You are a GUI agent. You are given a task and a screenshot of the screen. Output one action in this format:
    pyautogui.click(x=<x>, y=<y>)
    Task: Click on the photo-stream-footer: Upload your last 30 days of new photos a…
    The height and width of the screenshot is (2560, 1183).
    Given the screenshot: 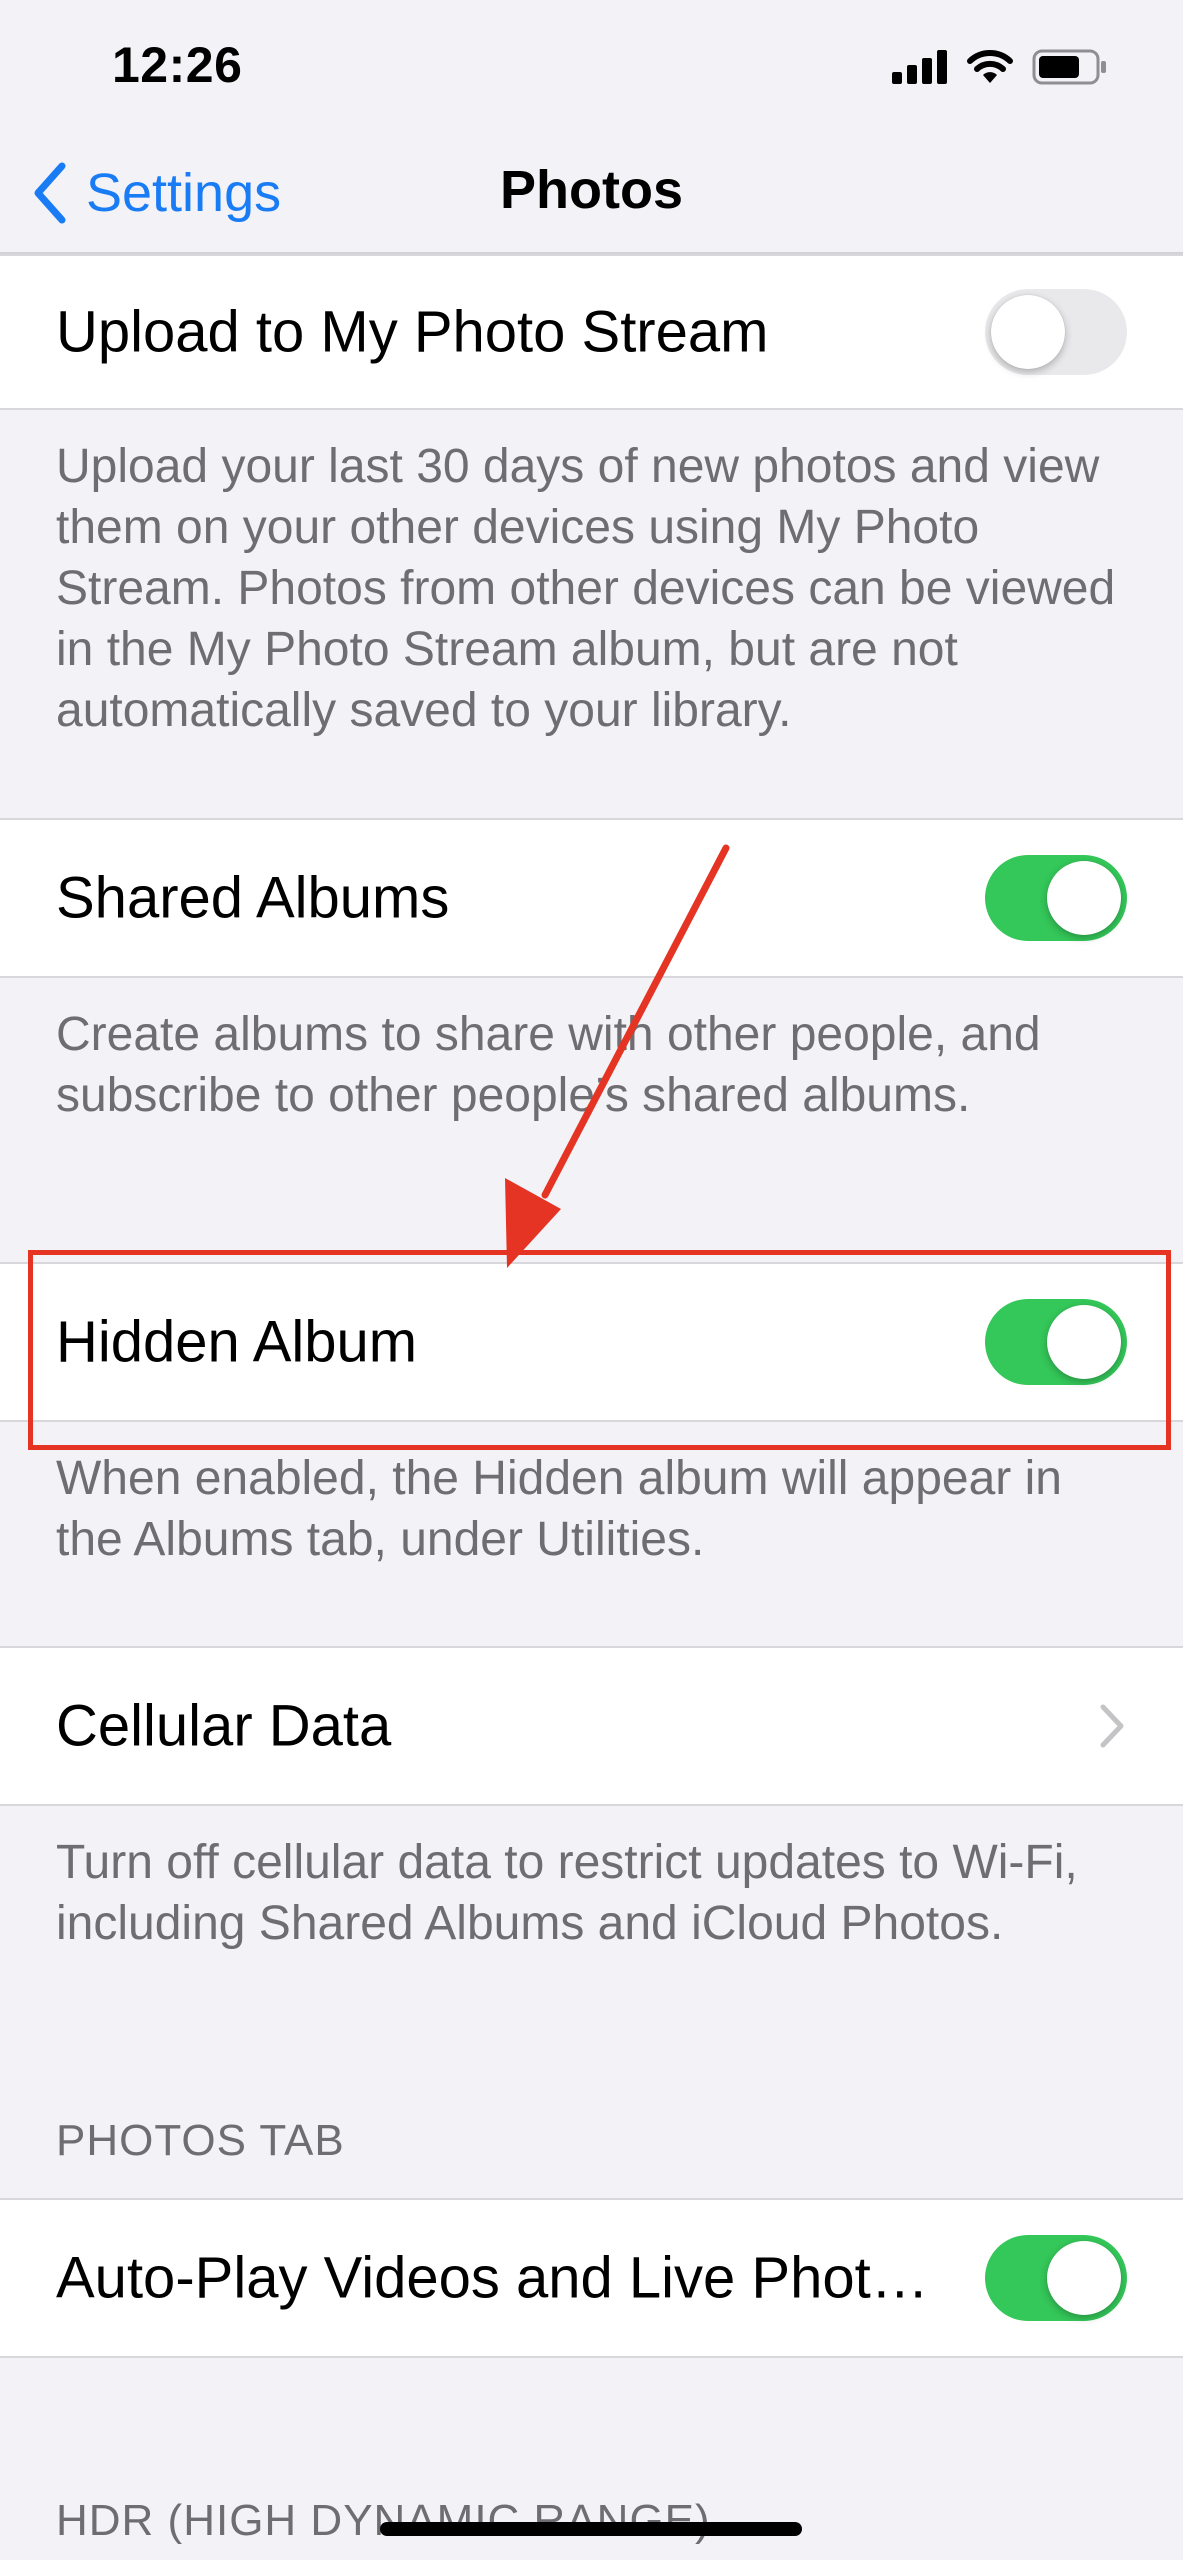 What is the action you would take?
    pyautogui.click(x=586, y=588)
    